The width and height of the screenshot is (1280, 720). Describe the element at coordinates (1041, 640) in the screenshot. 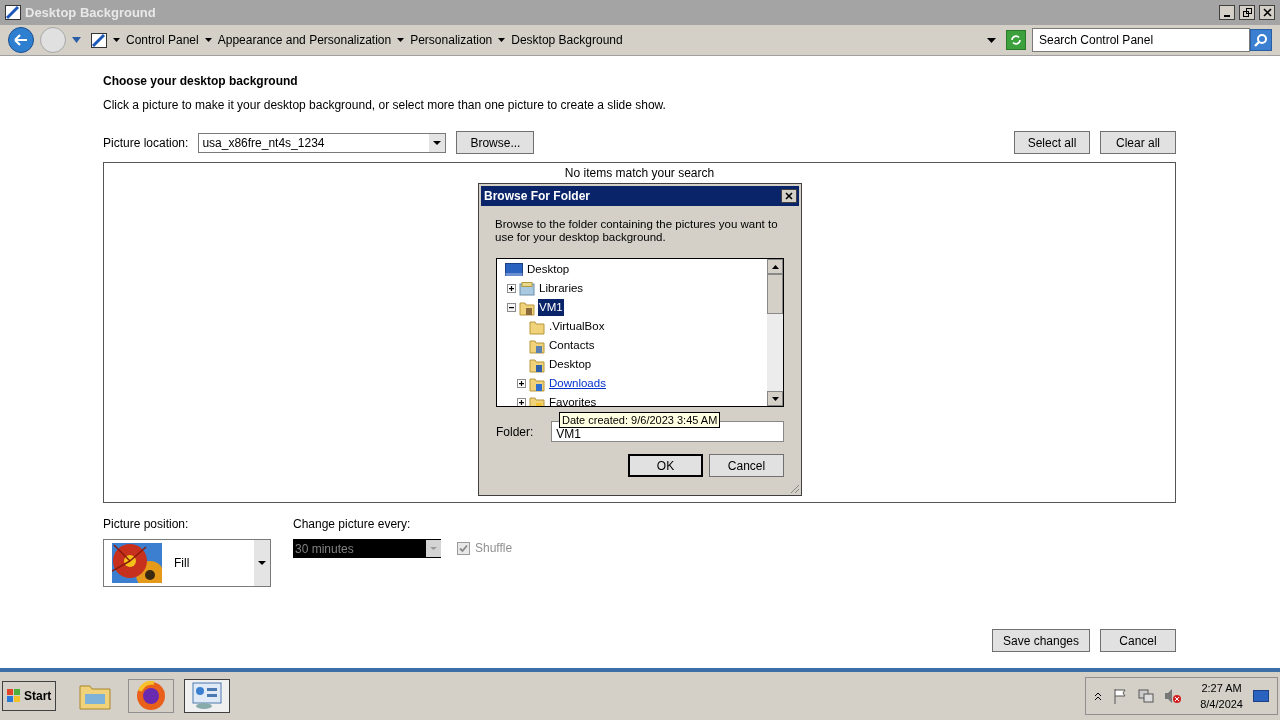

I see `footer-button: Save changes` at that location.